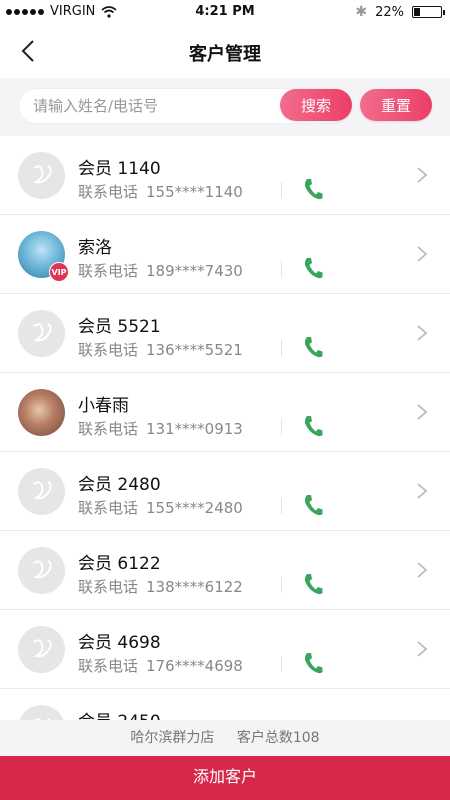 This screenshot has height=800, width=450. What do you see at coordinates (225, 175) in the screenshot?
I see `list-item: 会员 1140 联系电话 155****1140` at bounding box center [225, 175].